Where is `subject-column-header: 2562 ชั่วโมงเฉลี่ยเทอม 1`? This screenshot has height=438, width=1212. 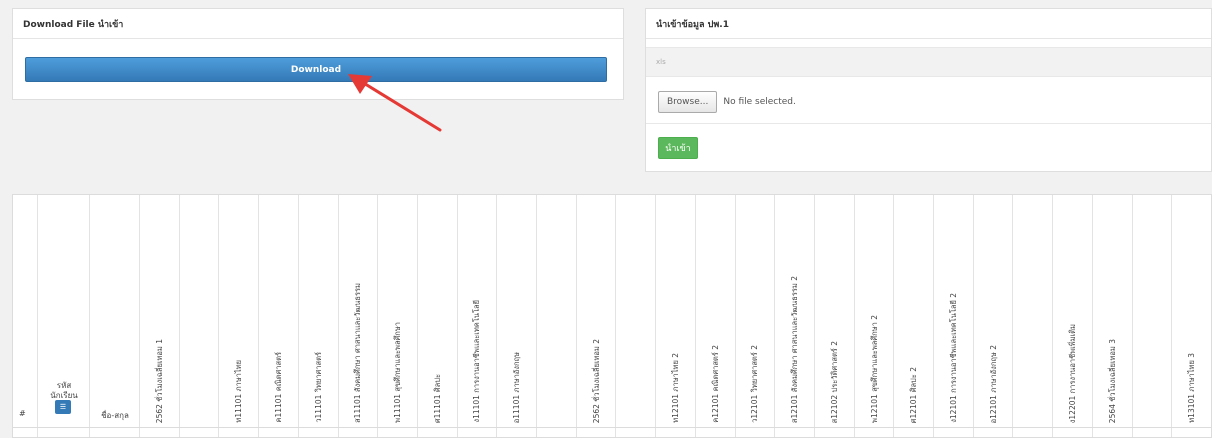
subject-column-header: 2562 ชั่วโมงเฉลี่ยเทอม 1 is located at coordinates (159, 380).